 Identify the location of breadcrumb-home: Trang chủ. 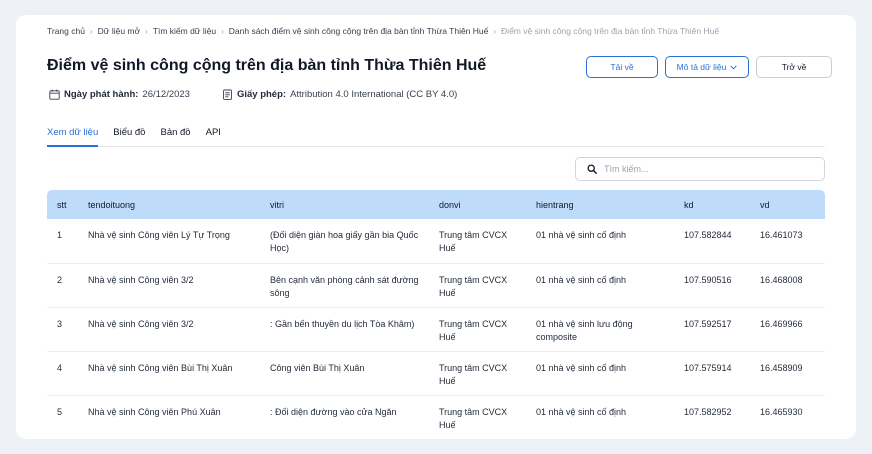
(66, 31).